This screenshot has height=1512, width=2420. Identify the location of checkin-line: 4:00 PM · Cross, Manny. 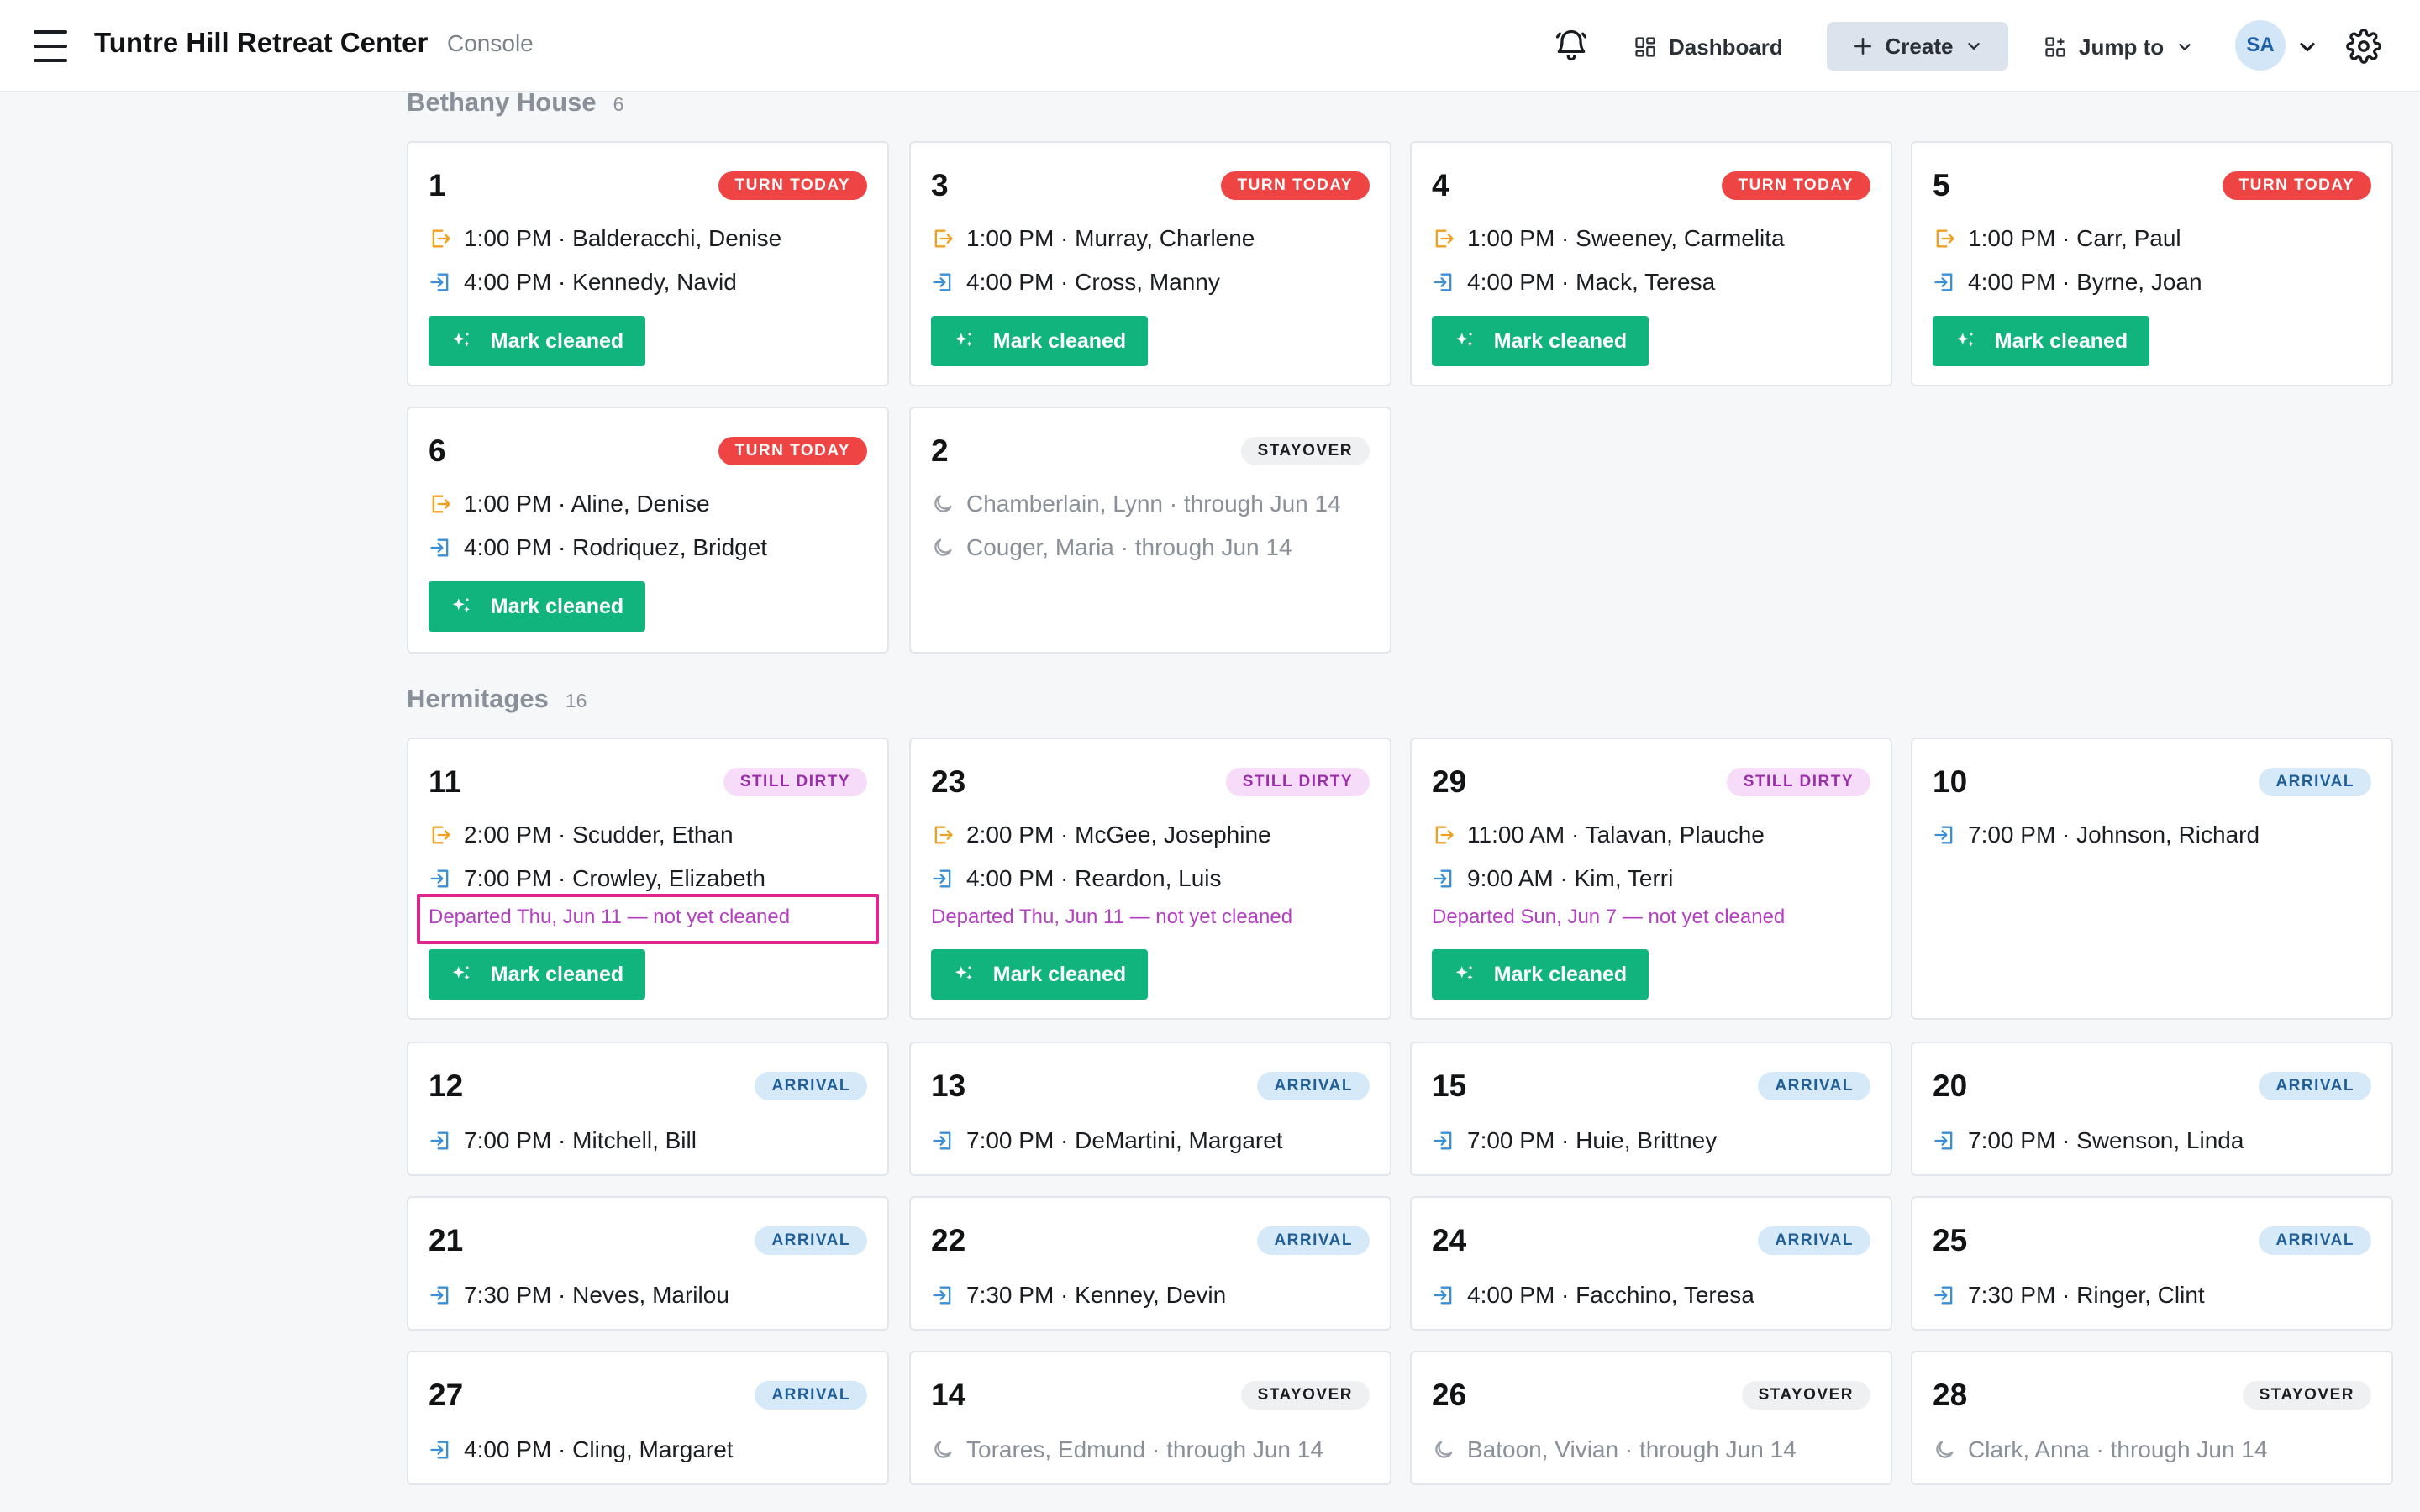
(1075, 282).